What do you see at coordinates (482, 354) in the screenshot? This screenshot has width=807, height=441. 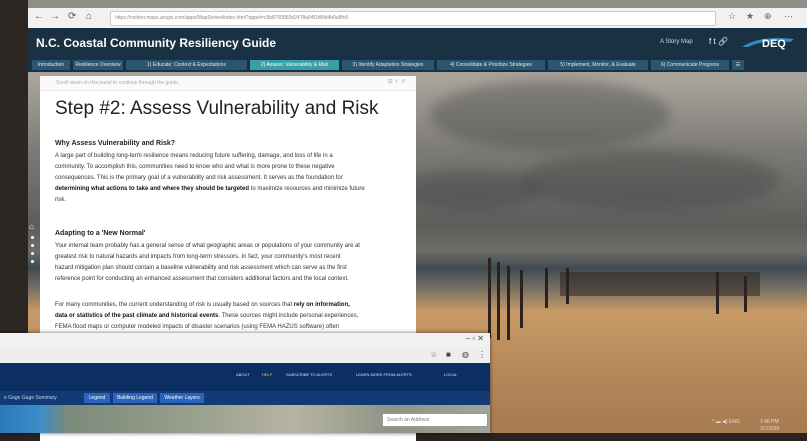 I see `menu-icon: ⋮` at bounding box center [482, 354].